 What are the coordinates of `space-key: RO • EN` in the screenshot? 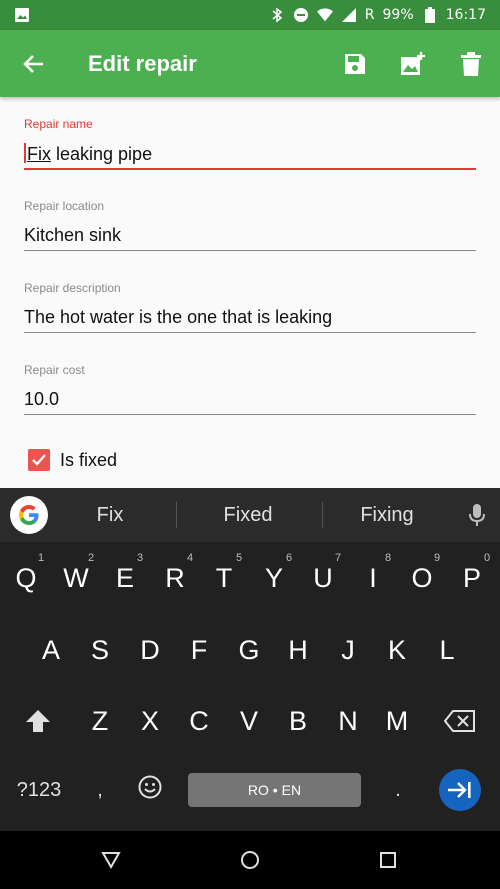 It's located at (274, 790).